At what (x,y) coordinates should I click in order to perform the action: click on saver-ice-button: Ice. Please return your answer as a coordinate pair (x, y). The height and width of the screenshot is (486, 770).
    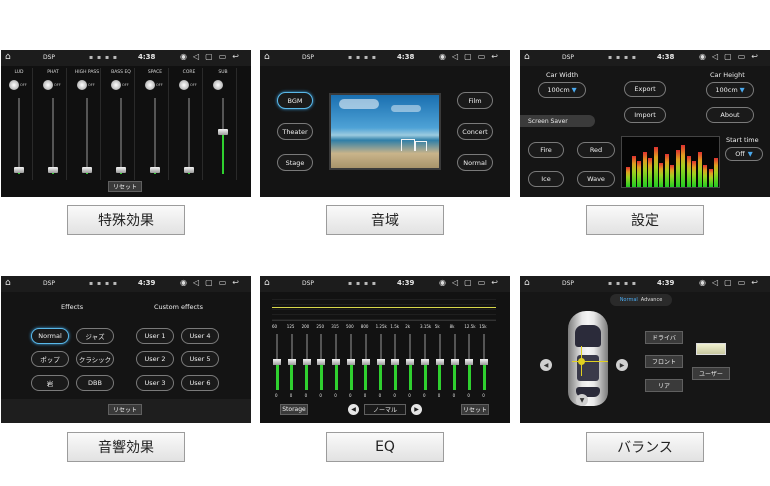
    Looking at the image, I should click on (546, 179).